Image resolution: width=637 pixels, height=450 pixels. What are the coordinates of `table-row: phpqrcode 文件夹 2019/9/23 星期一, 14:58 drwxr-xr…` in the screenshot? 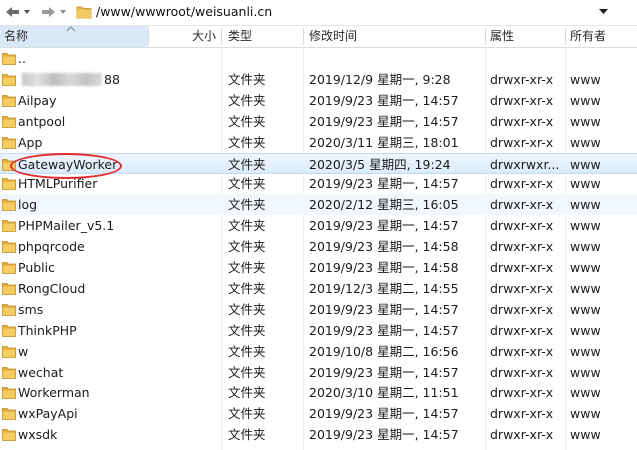 It's located at (318, 246).